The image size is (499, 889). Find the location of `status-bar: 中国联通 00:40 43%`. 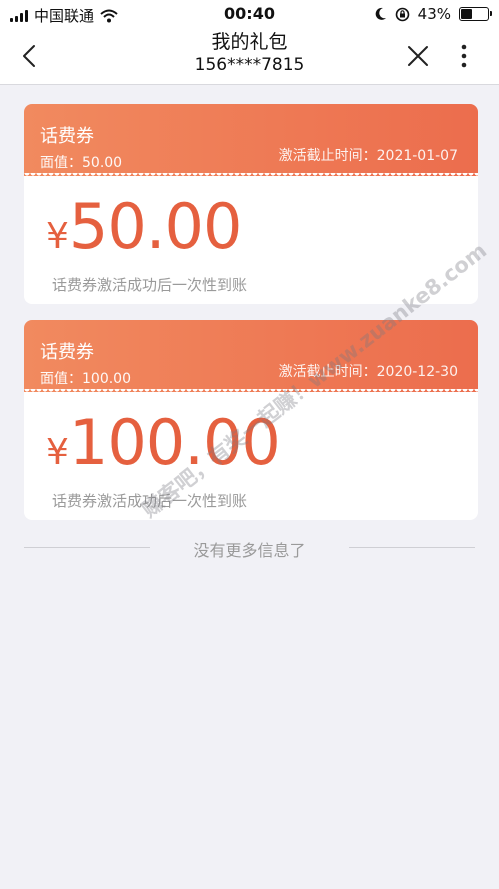

status-bar: 中国联通 00:40 43% is located at coordinates (249, 14).